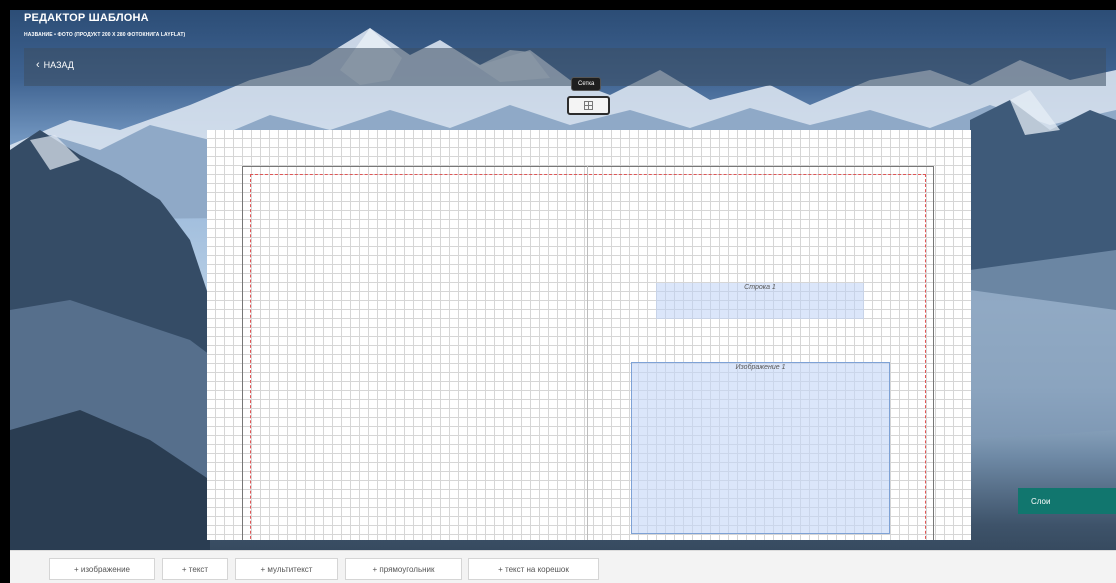  I want to click on text-element: Строка 1, so click(760, 301).